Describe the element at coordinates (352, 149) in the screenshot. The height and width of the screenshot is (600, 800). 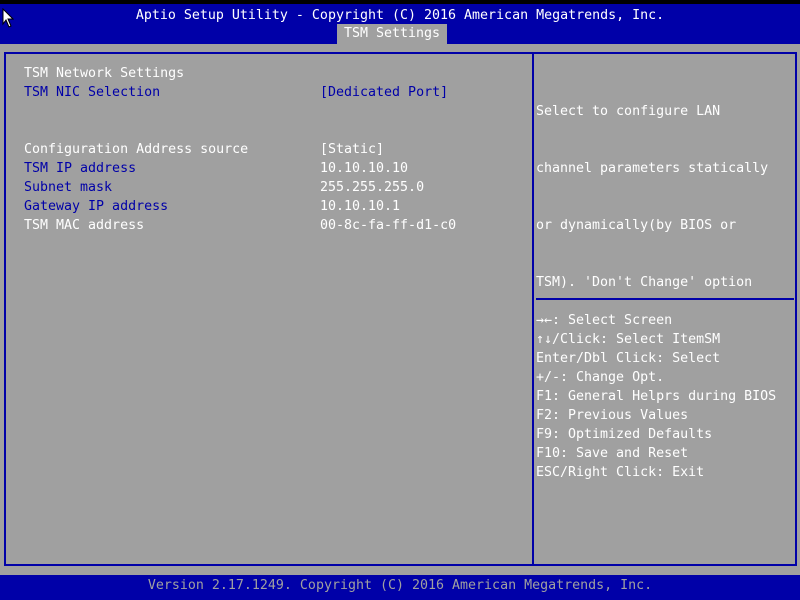
I see `value-config-address-source: [Static]` at that location.